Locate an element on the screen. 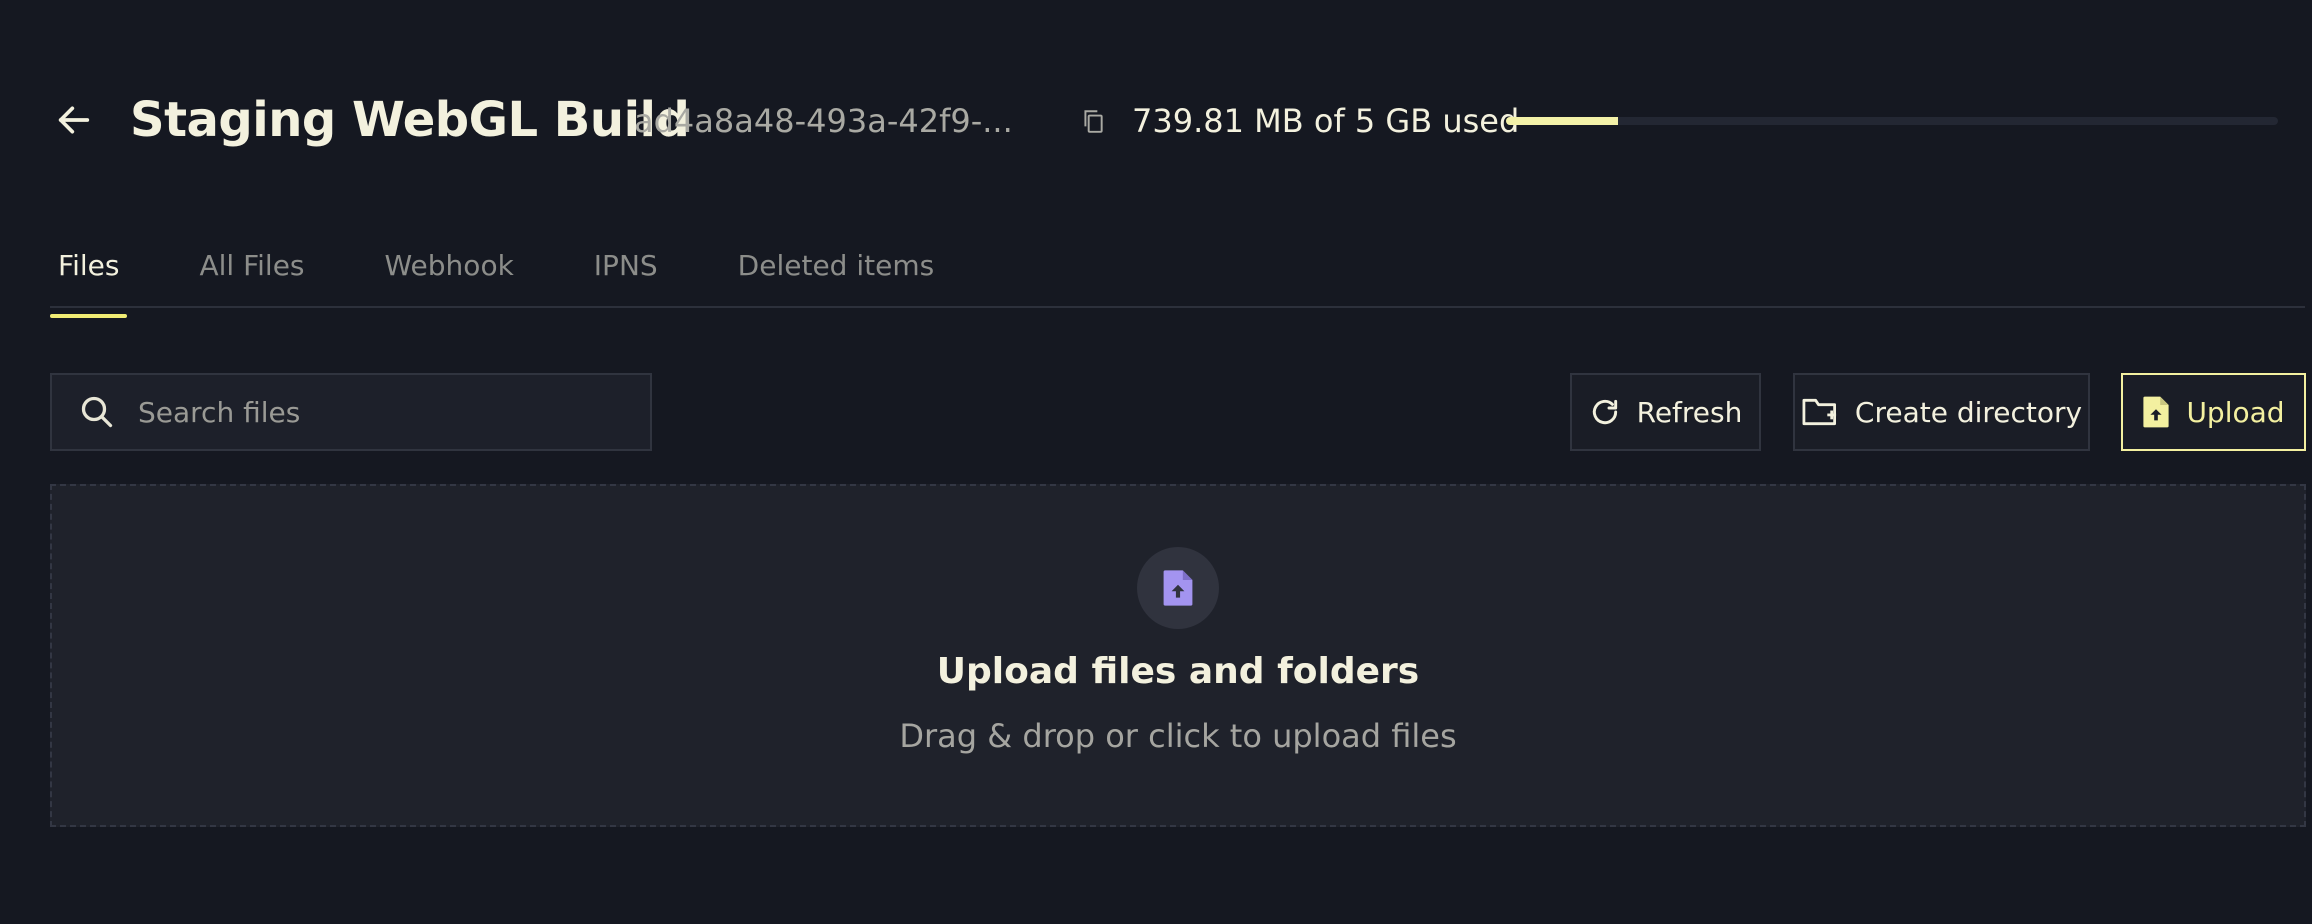  storage-usage-text: 739.81 MB of 5 GB used is located at coordinates (1326, 121).